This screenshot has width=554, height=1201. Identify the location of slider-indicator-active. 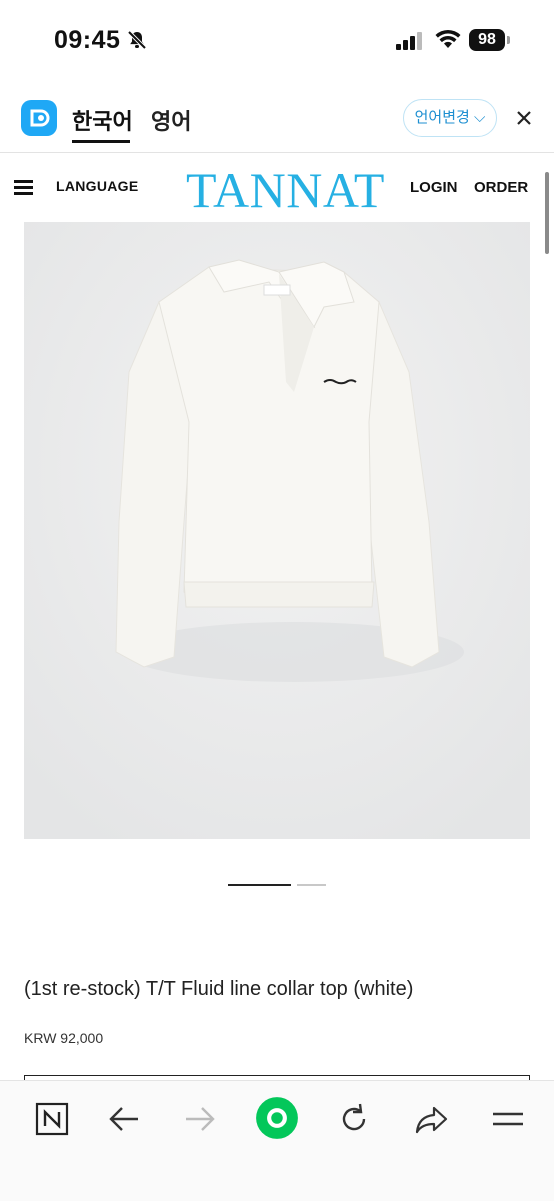
(259, 885).